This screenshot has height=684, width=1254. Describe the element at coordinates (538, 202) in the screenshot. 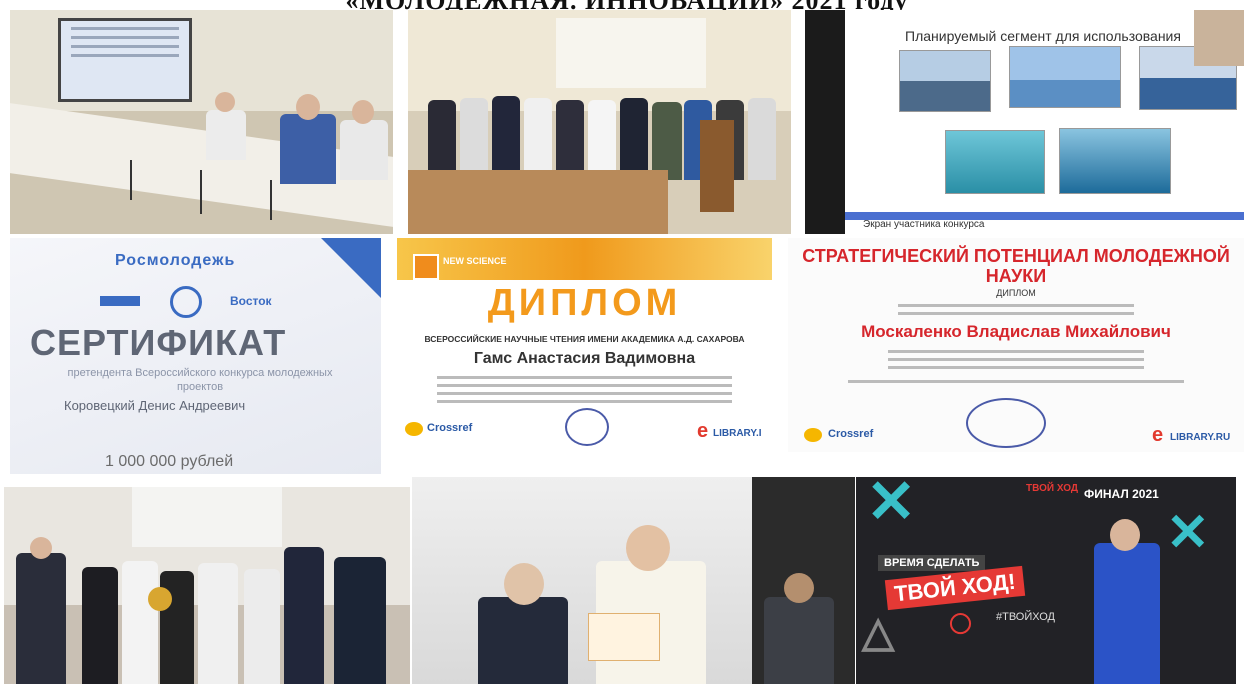

I see `table` at that location.